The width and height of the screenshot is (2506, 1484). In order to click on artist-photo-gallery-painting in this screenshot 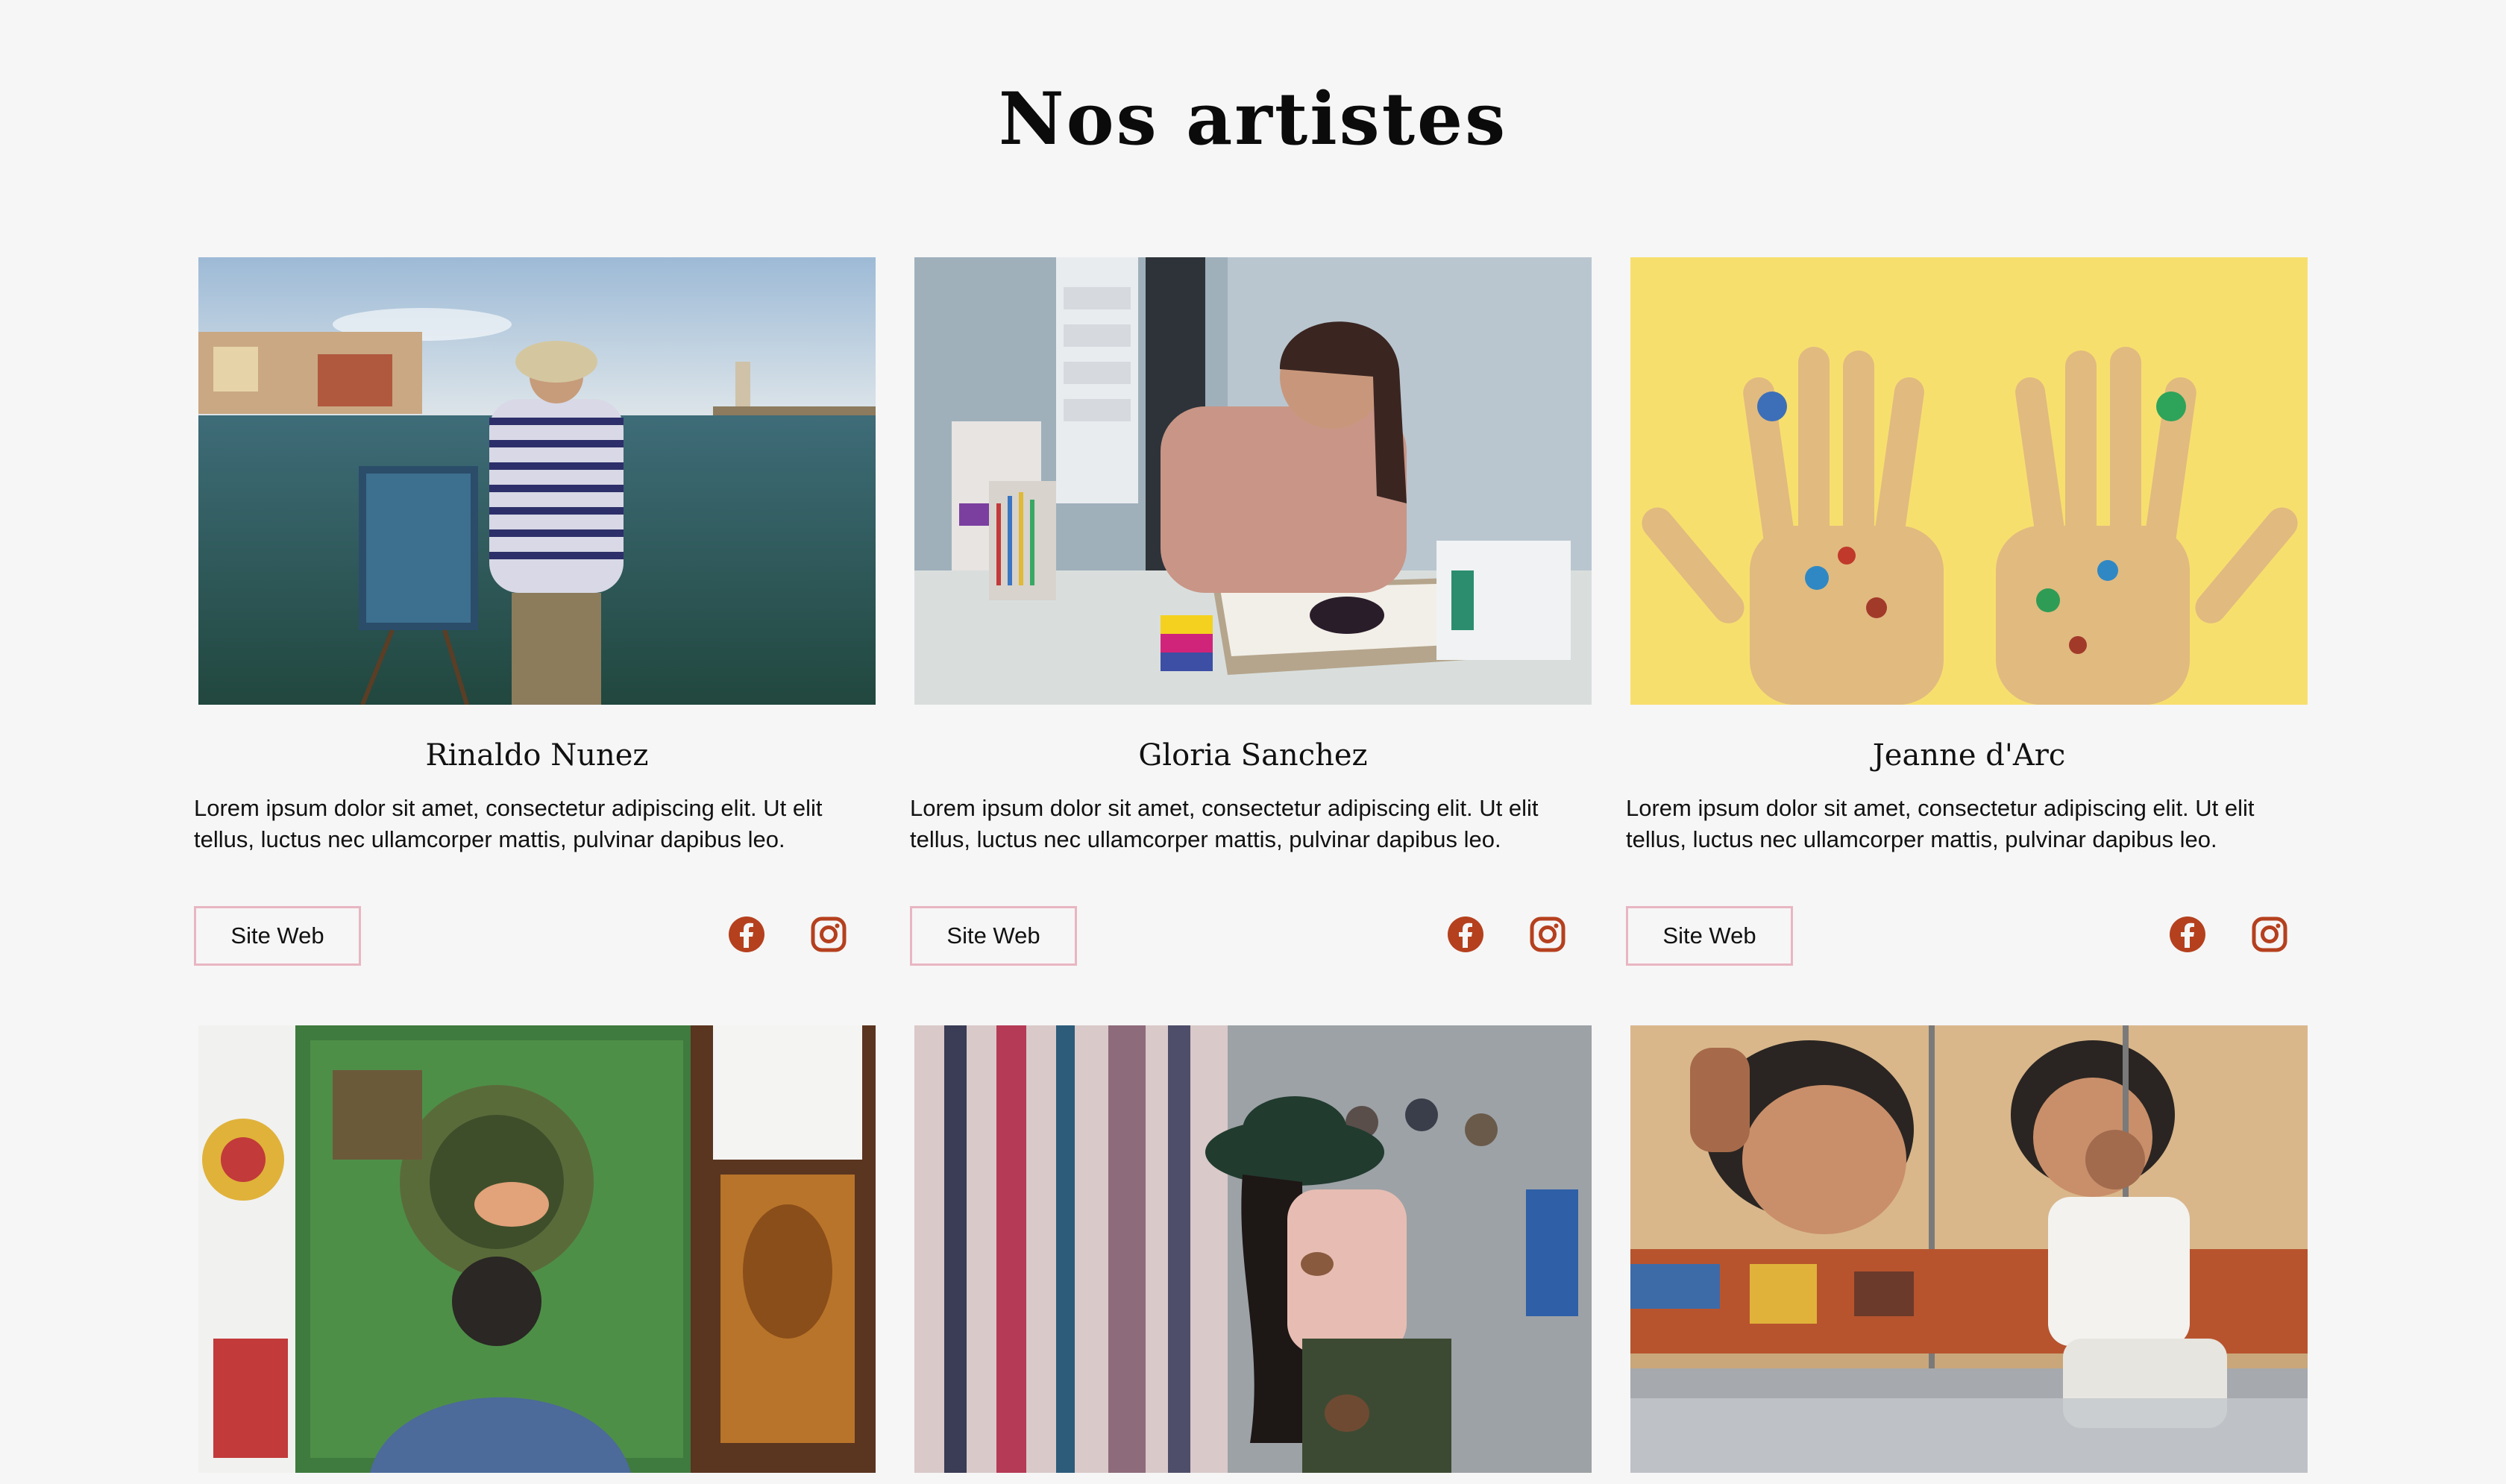, I will do `click(537, 1249)`.